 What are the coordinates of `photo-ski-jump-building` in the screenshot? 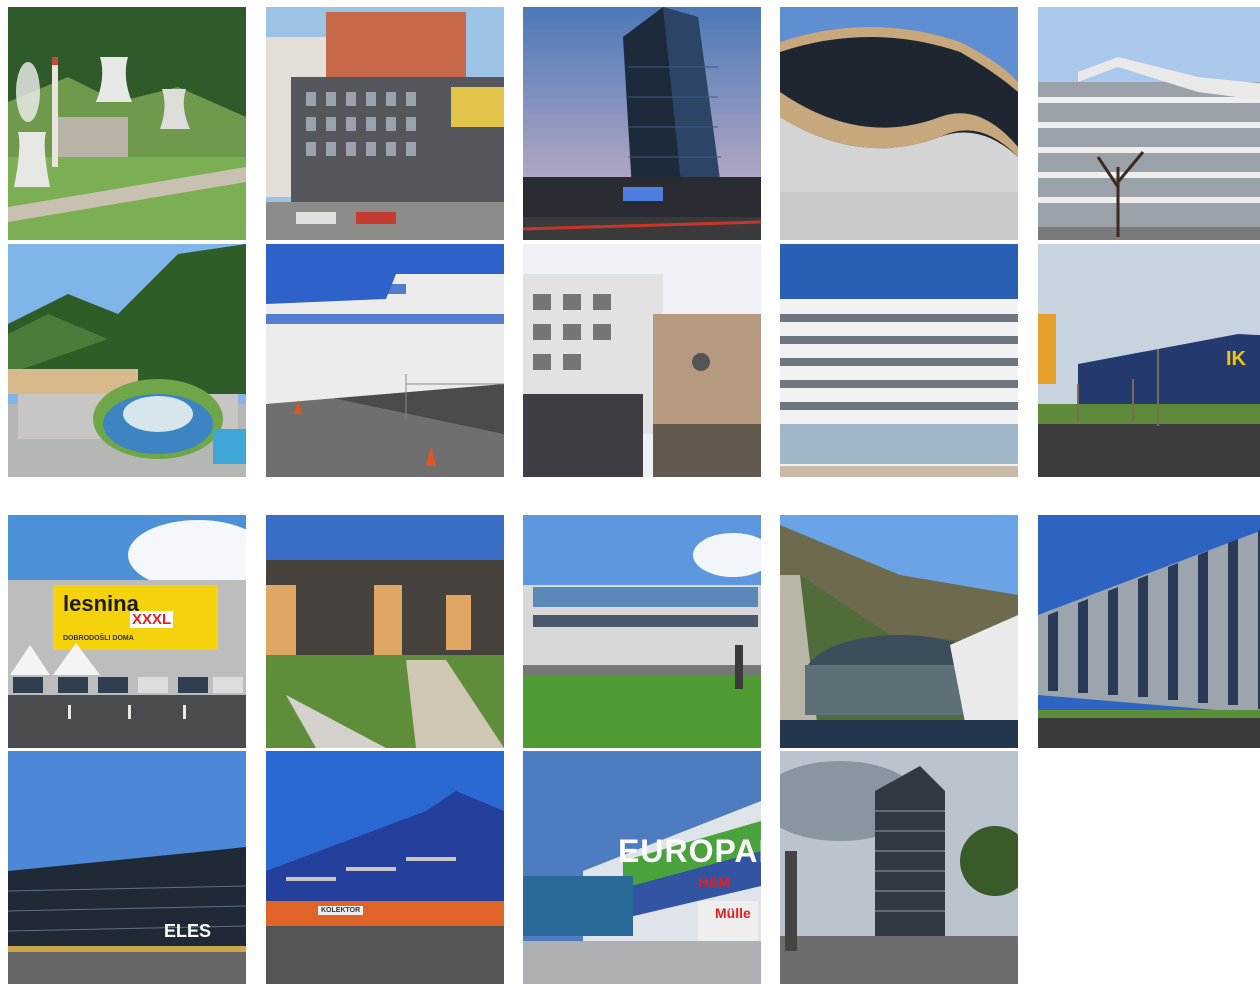 It's located at (899, 631).